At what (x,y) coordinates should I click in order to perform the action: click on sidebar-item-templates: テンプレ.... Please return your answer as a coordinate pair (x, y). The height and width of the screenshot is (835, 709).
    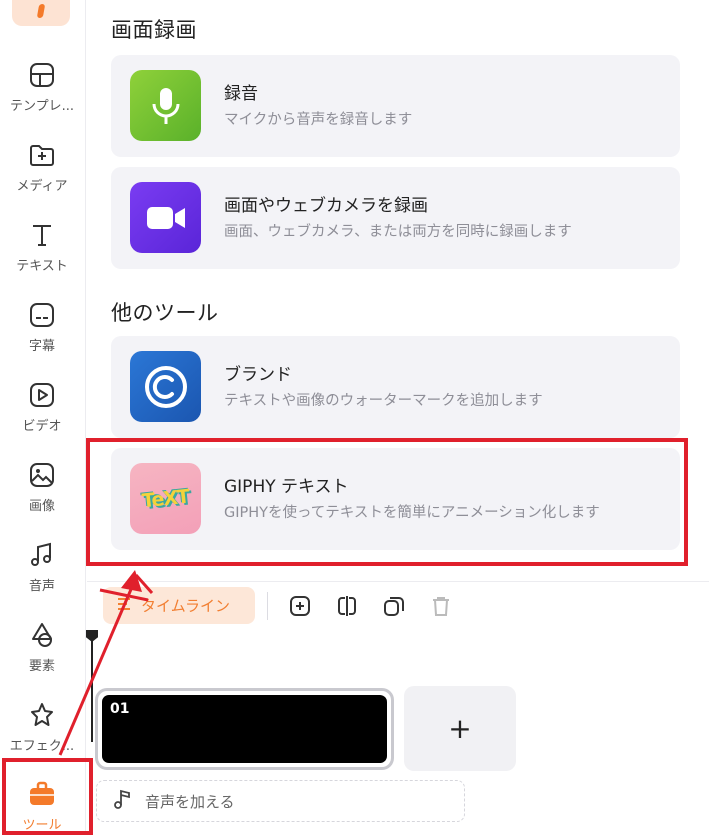
    Looking at the image, I should click on (42, 96).